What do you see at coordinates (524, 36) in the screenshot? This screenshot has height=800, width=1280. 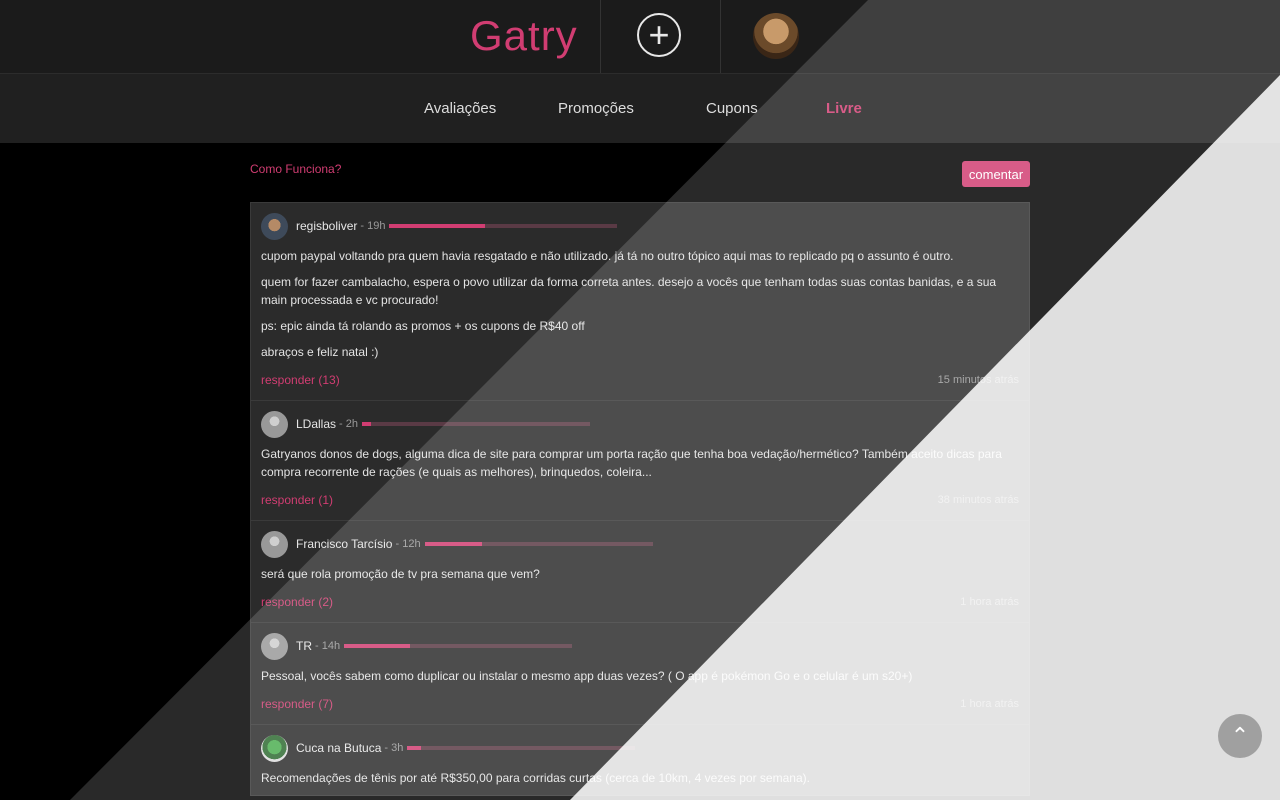 I see `gatry-logo: Gatry` at bounding box center [524, 36].